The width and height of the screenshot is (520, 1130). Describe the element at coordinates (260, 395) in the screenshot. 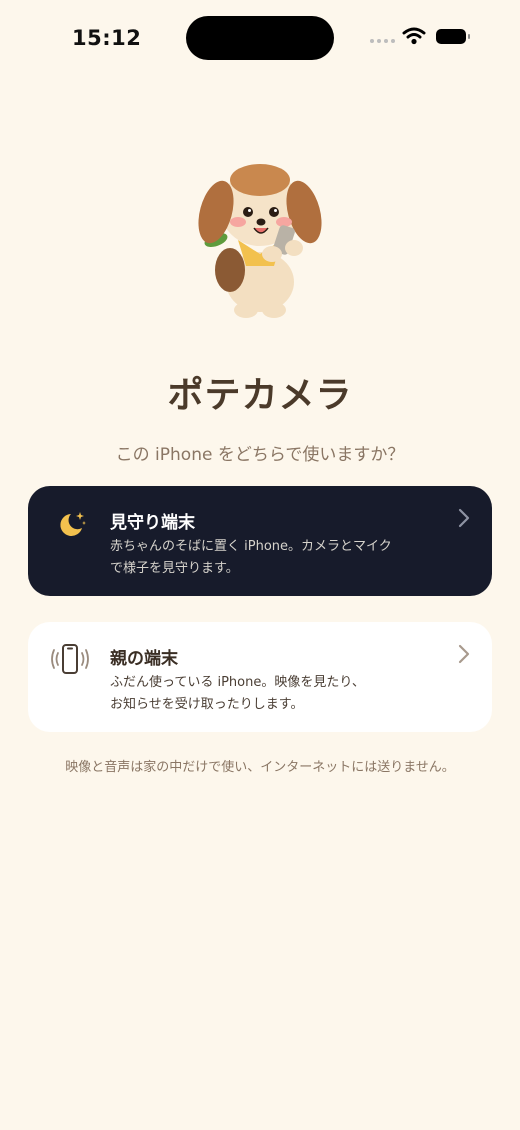

I see `app-title: ポテカメラ` at that location.